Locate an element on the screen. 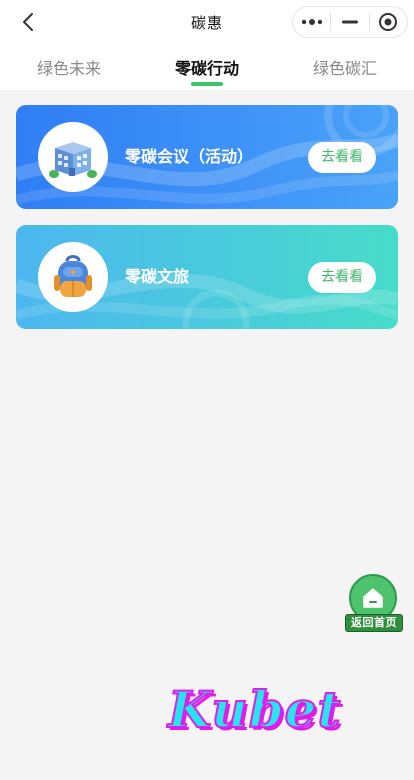 Image resolution: width=414 pixels, height=780 pixels. tab-bar: 绿色未来 零碳行动 绿色碳汇 is located at coordinates (207, 67).